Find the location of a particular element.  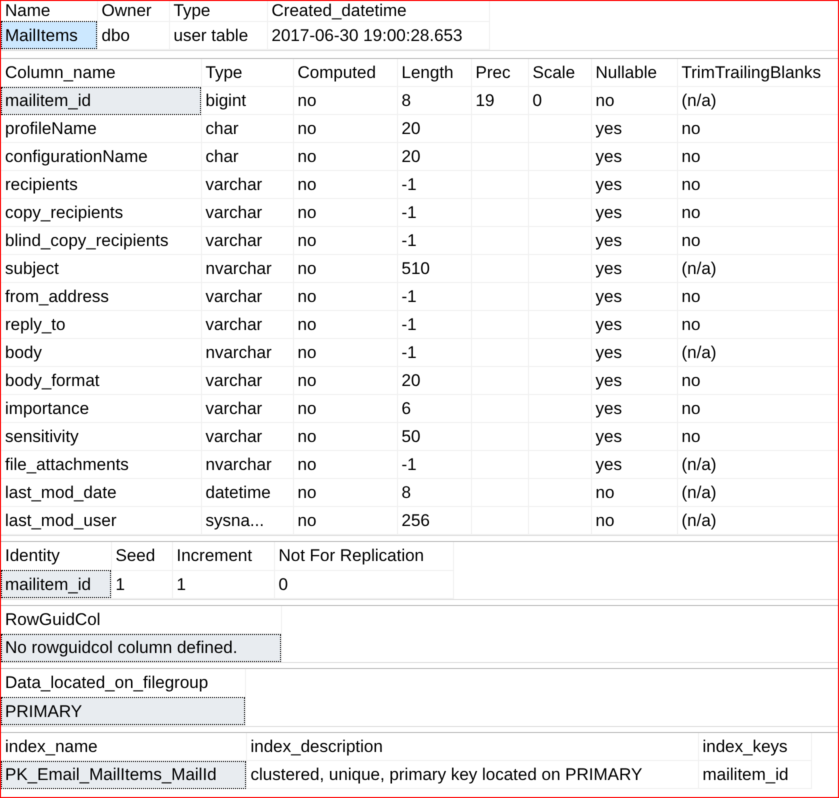

table-cell: from_address is located at coordinates (101, 296).